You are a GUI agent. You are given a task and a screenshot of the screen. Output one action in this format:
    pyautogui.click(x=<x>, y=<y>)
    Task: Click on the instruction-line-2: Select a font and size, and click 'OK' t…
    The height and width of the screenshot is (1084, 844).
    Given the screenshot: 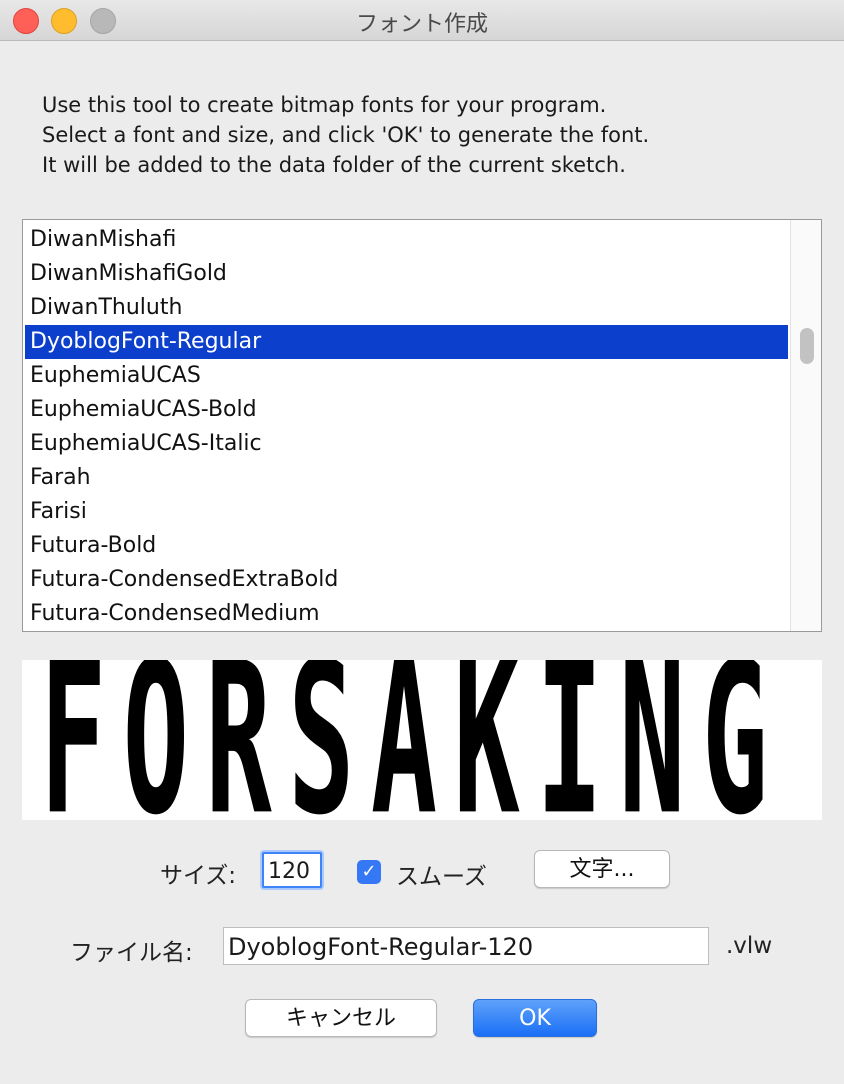 What is the action you would take?
    pyautogui.click(x=346, y=135)
    